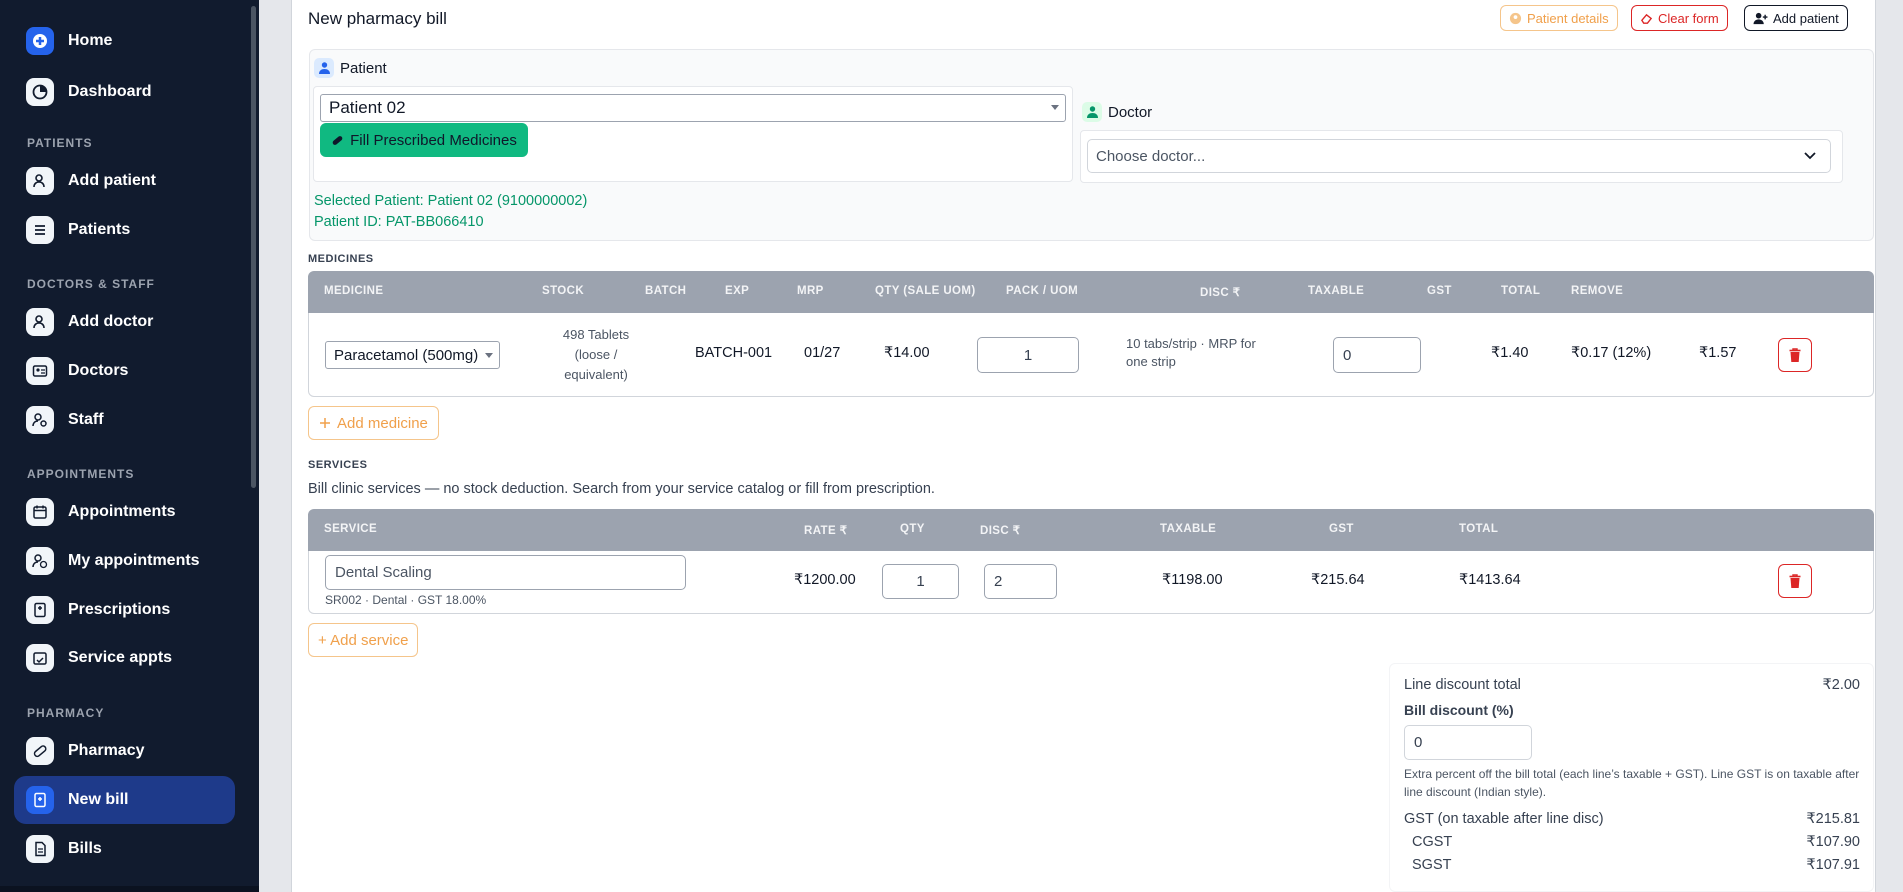 This screenshot has width=1903, height=892. I want to click on clear-form-button: Clear form, so click(1679, 18).